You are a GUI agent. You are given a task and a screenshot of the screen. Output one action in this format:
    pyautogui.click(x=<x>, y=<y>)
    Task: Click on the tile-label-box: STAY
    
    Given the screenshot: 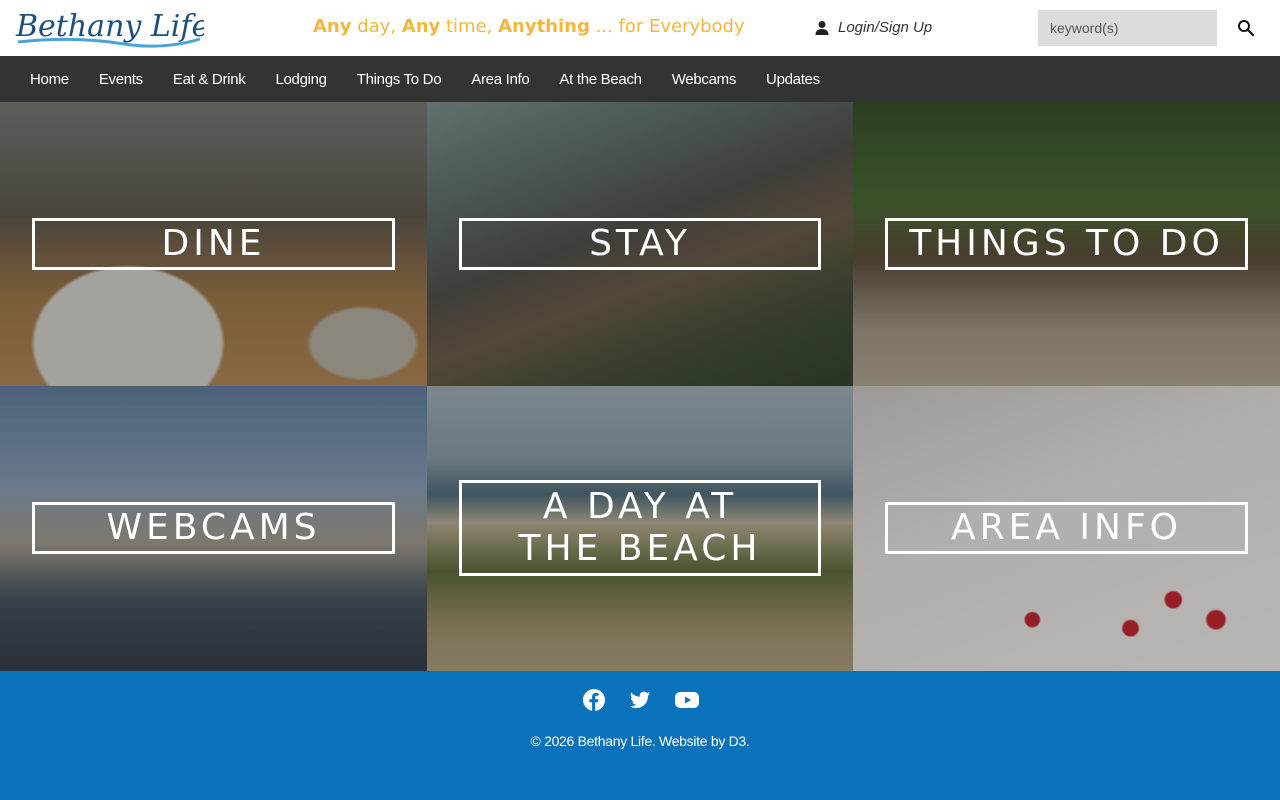 What is the action you would take?
    pyautogui.click(x=640, y=244)
    